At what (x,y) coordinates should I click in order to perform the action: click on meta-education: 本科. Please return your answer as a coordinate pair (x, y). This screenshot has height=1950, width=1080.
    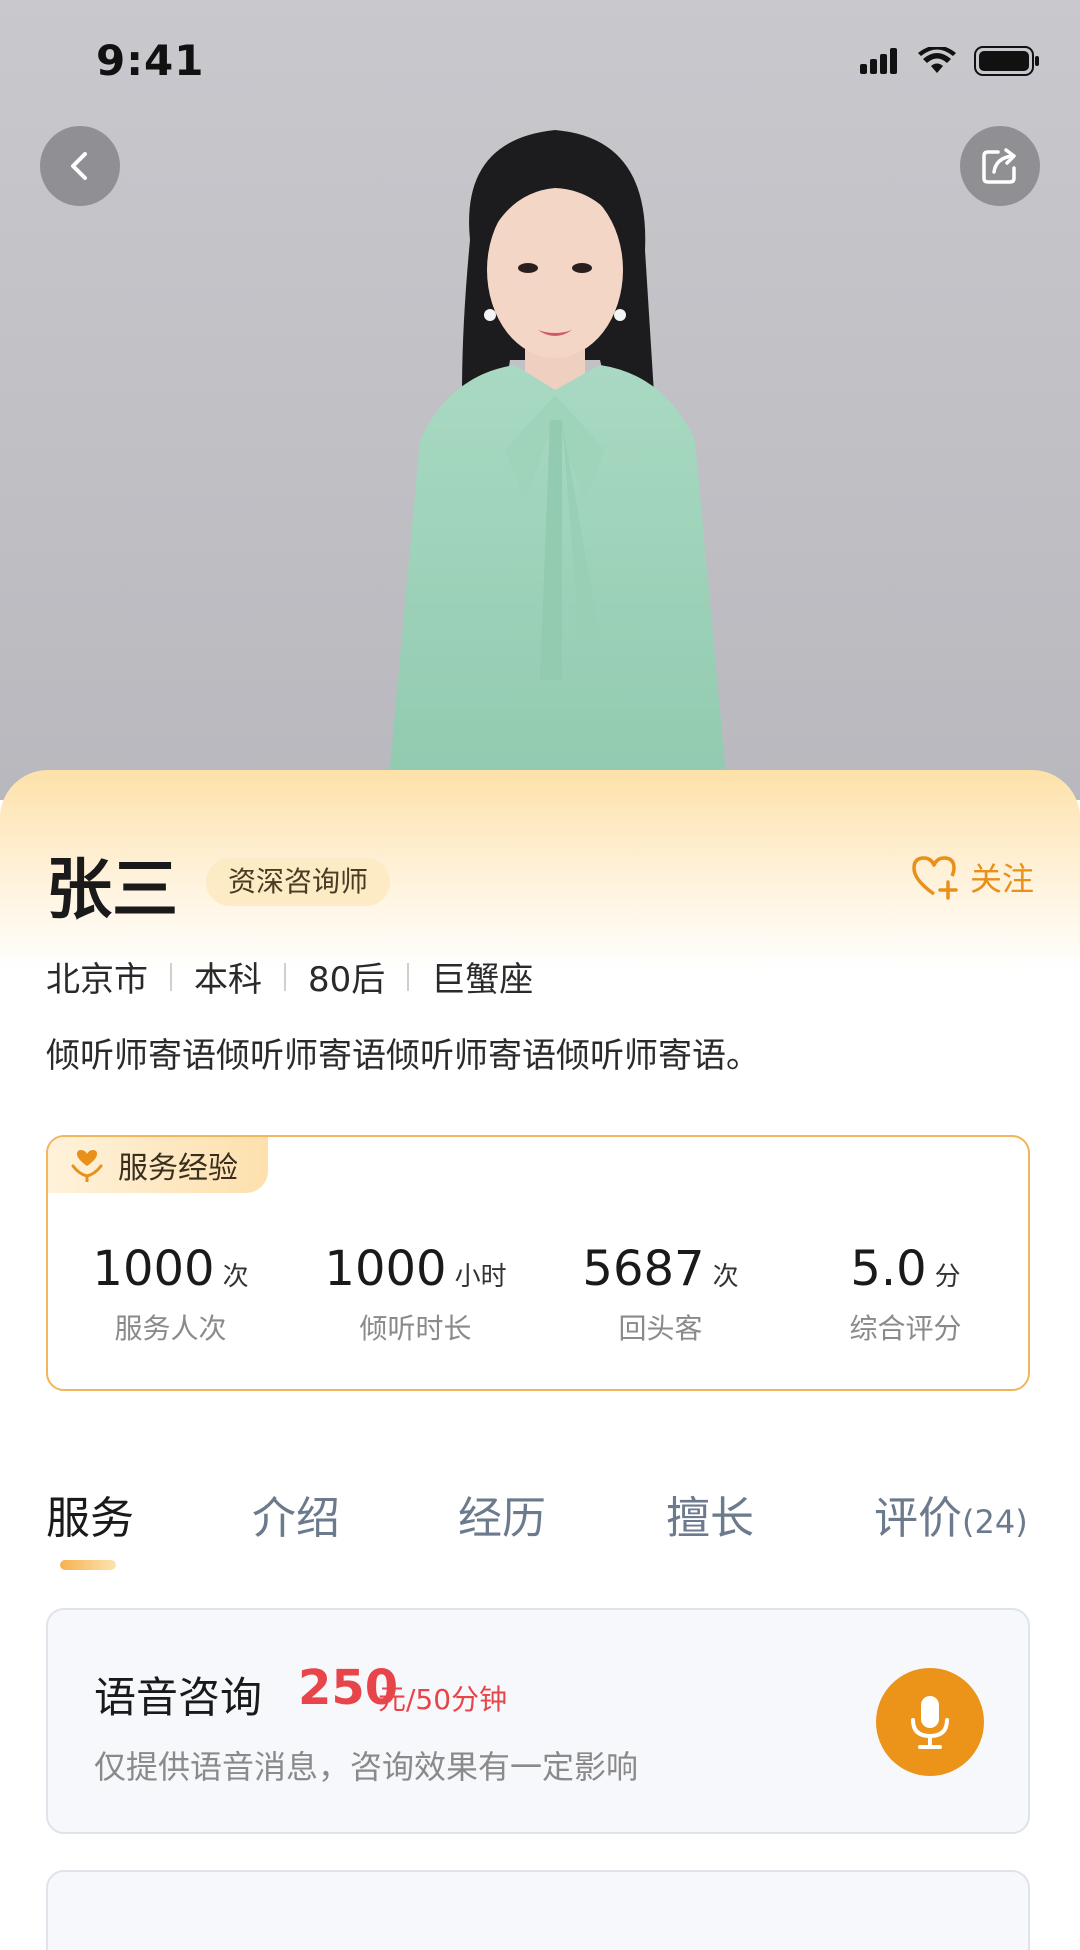
    Looking at the image, I should click on (228, 980).